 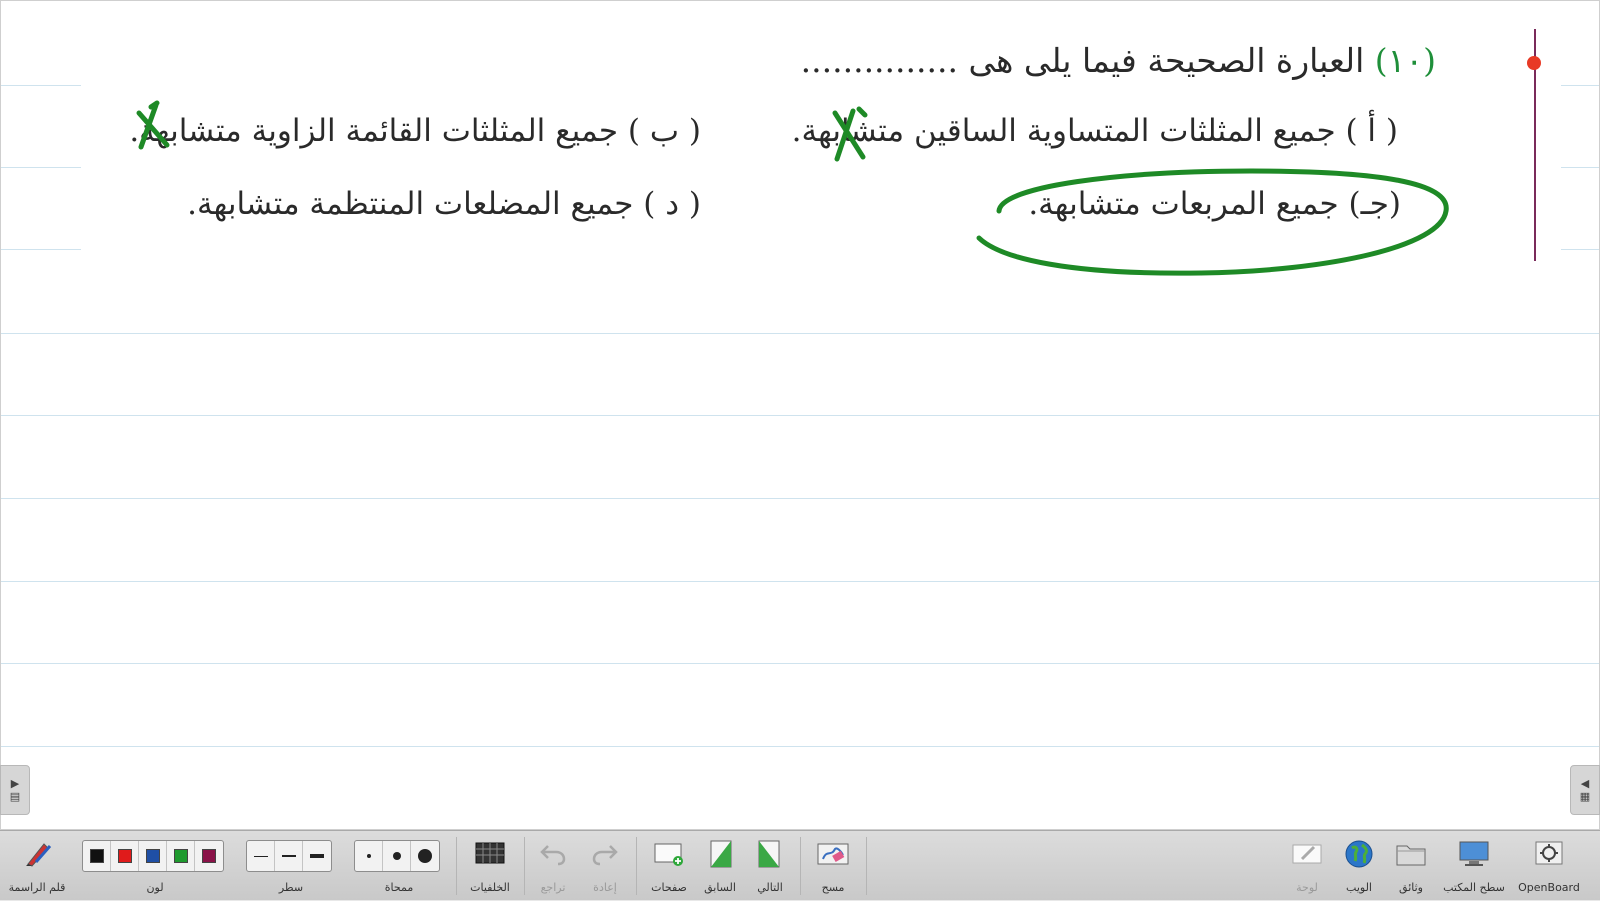 I want to click on clear-label: مسح, so click(x=833, y=887).